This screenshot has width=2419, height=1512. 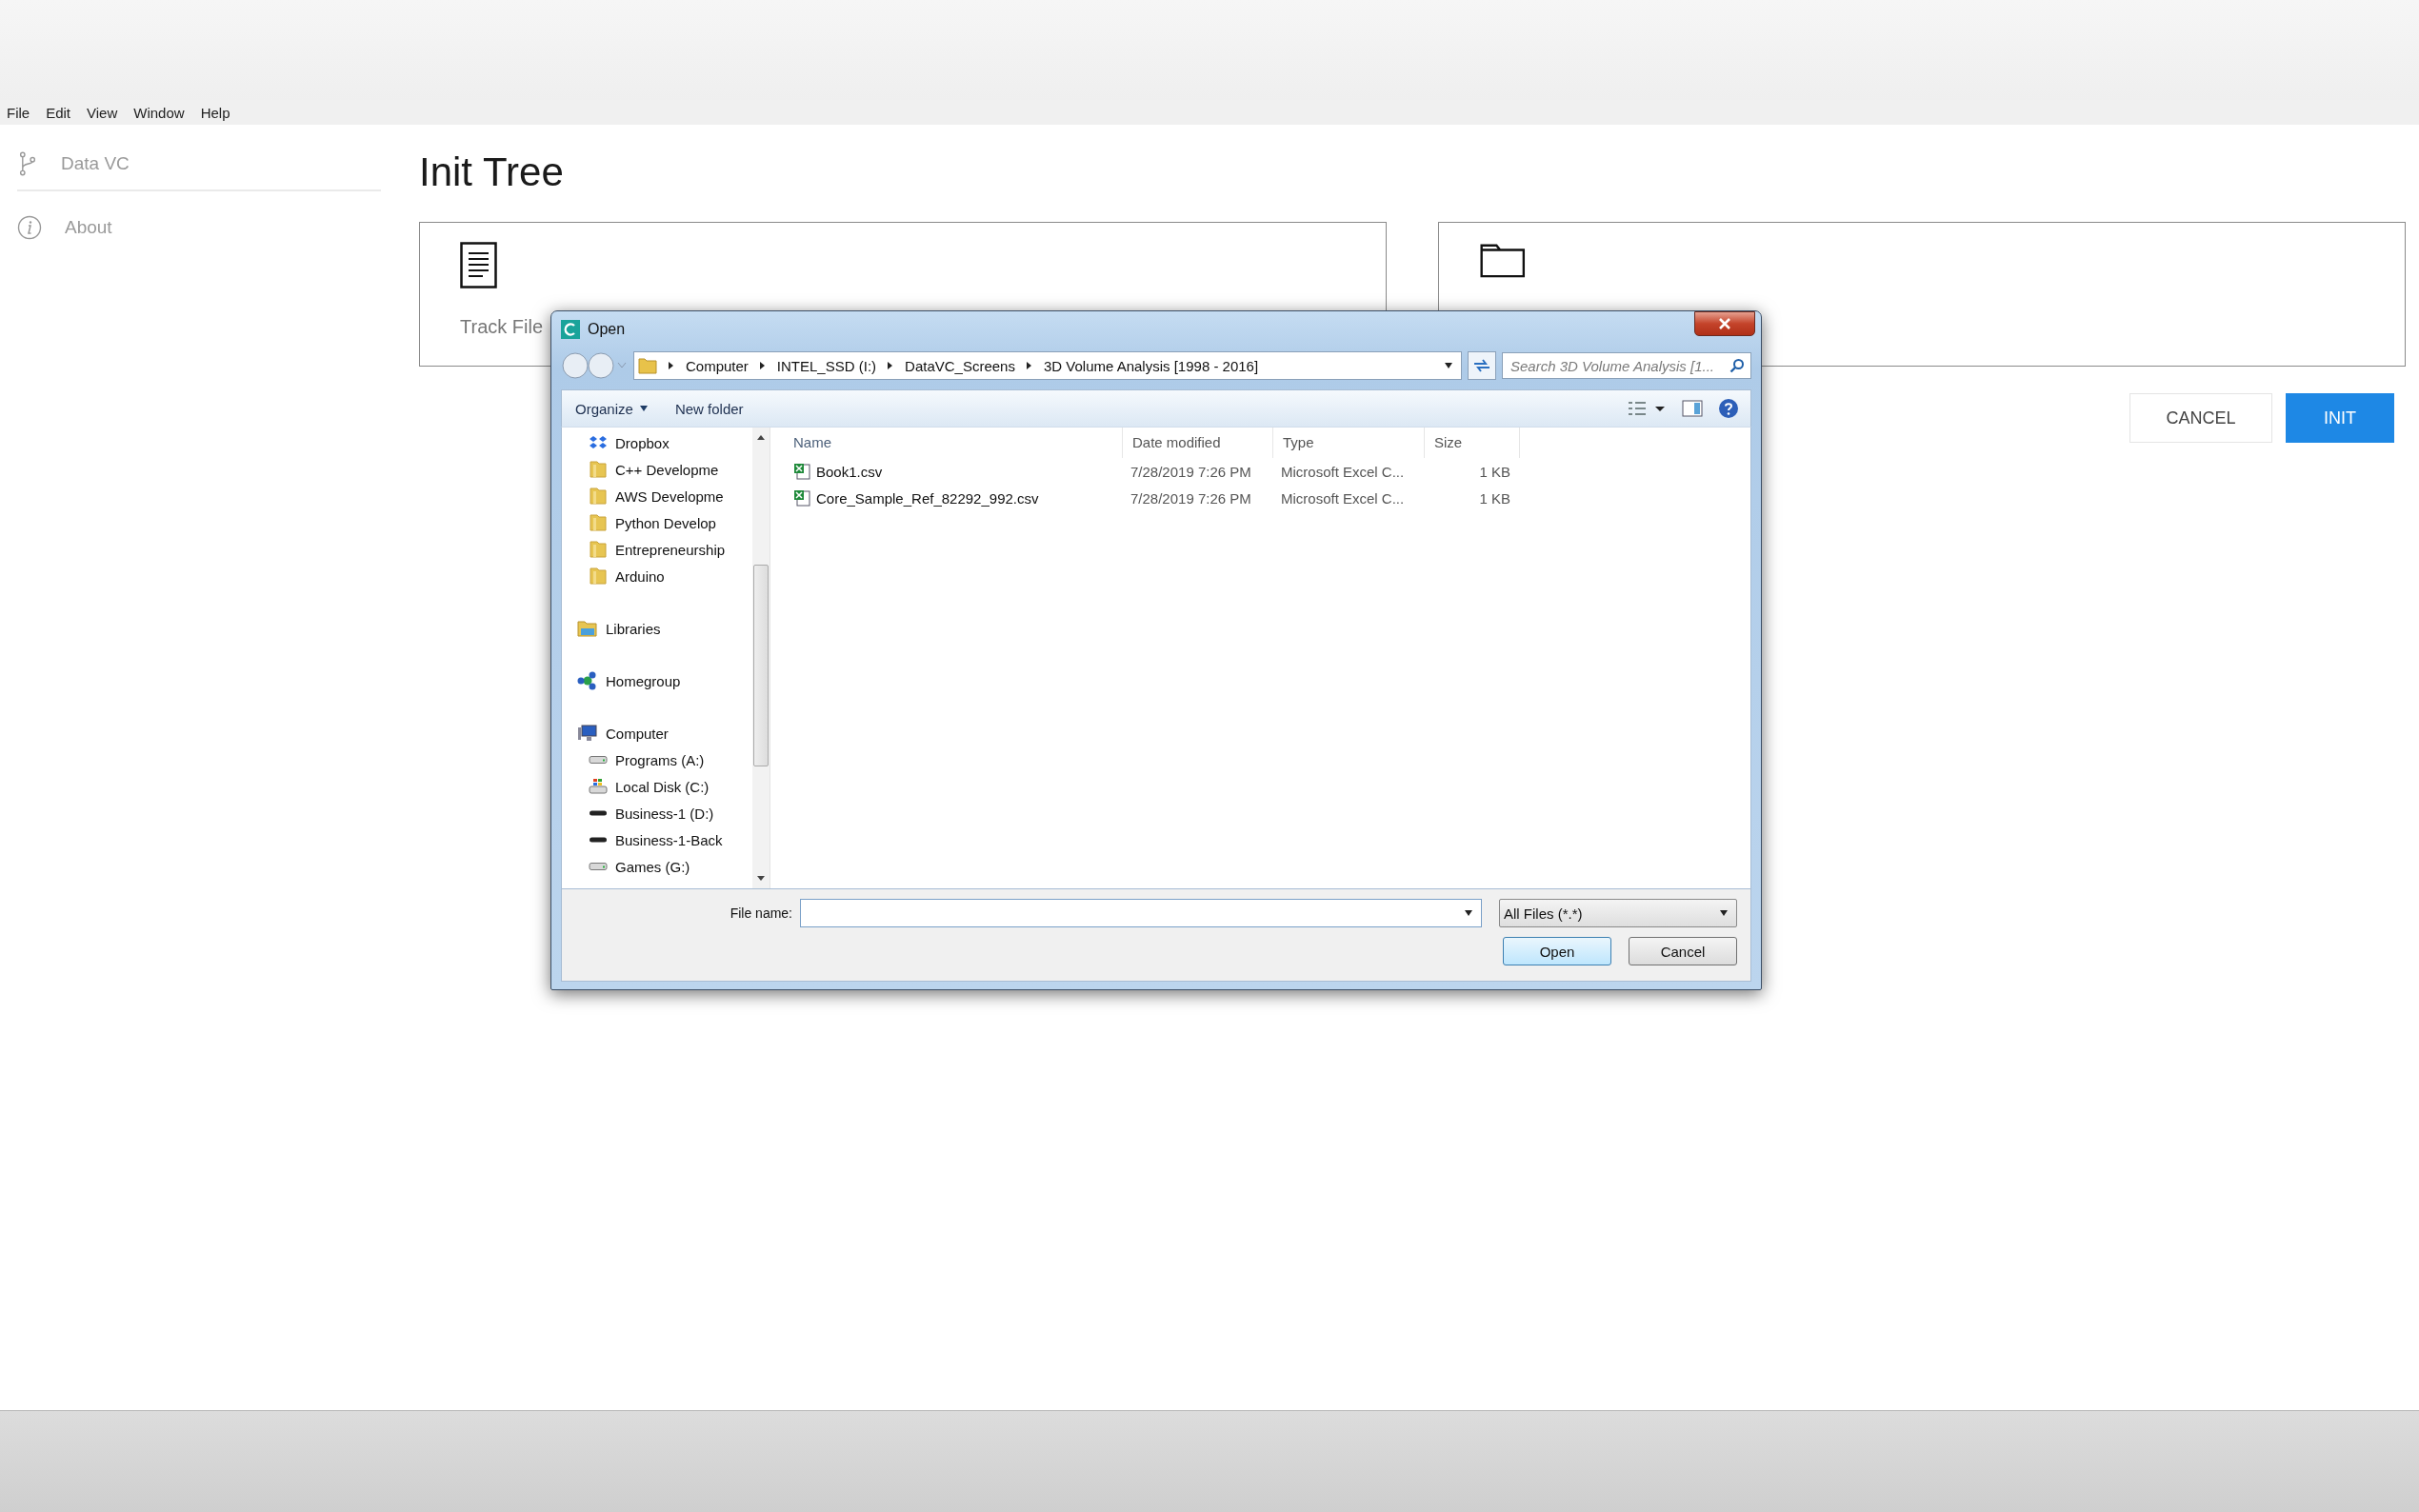 What do you see at coordinates (669, 496) in the screenshot?
I see `nav-item: AWS Developme` at bounding box center [669, 496].